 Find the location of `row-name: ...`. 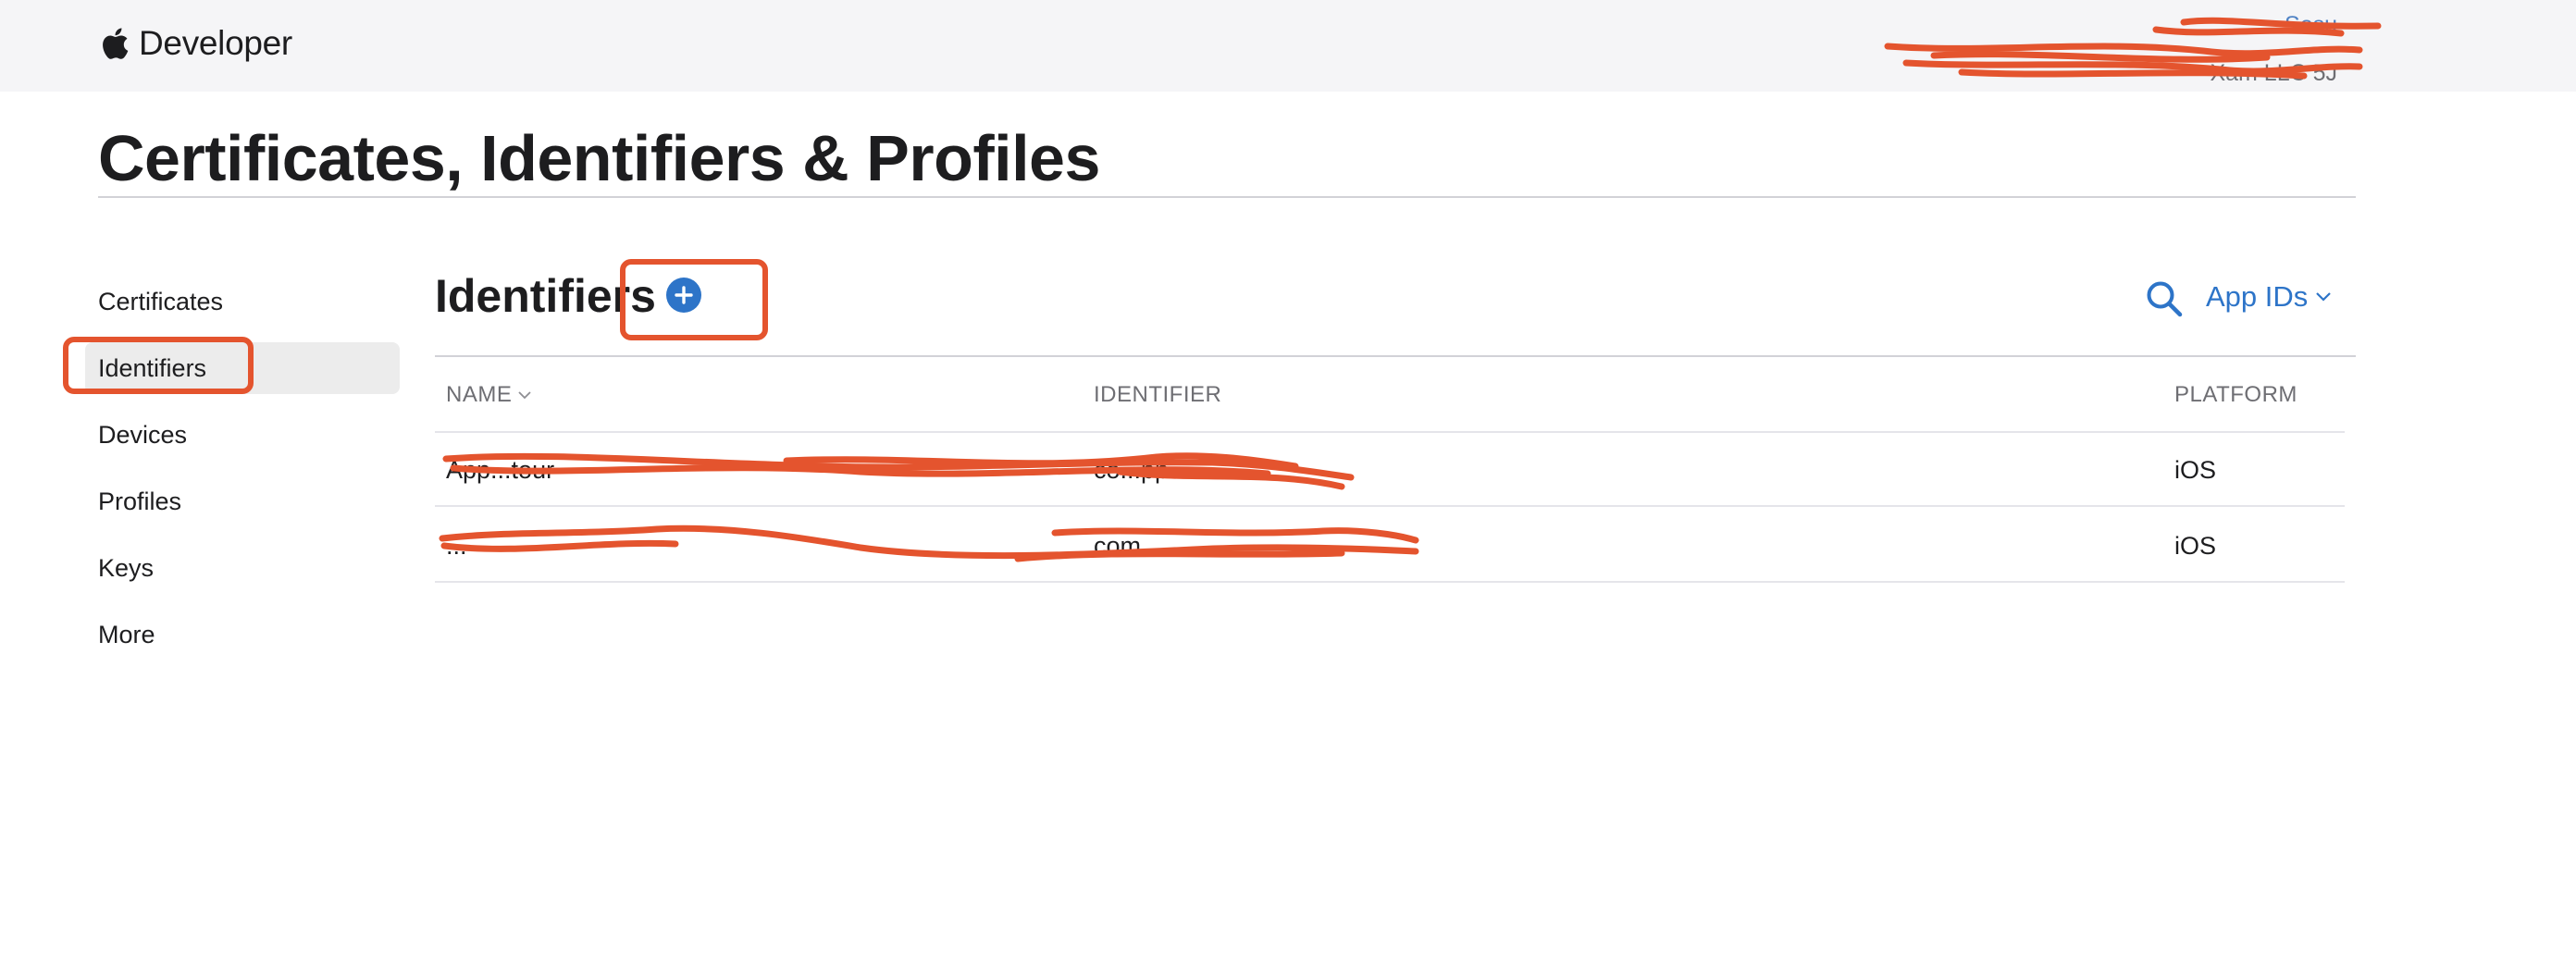

row-name: ... is located at coordinates (457, 545).